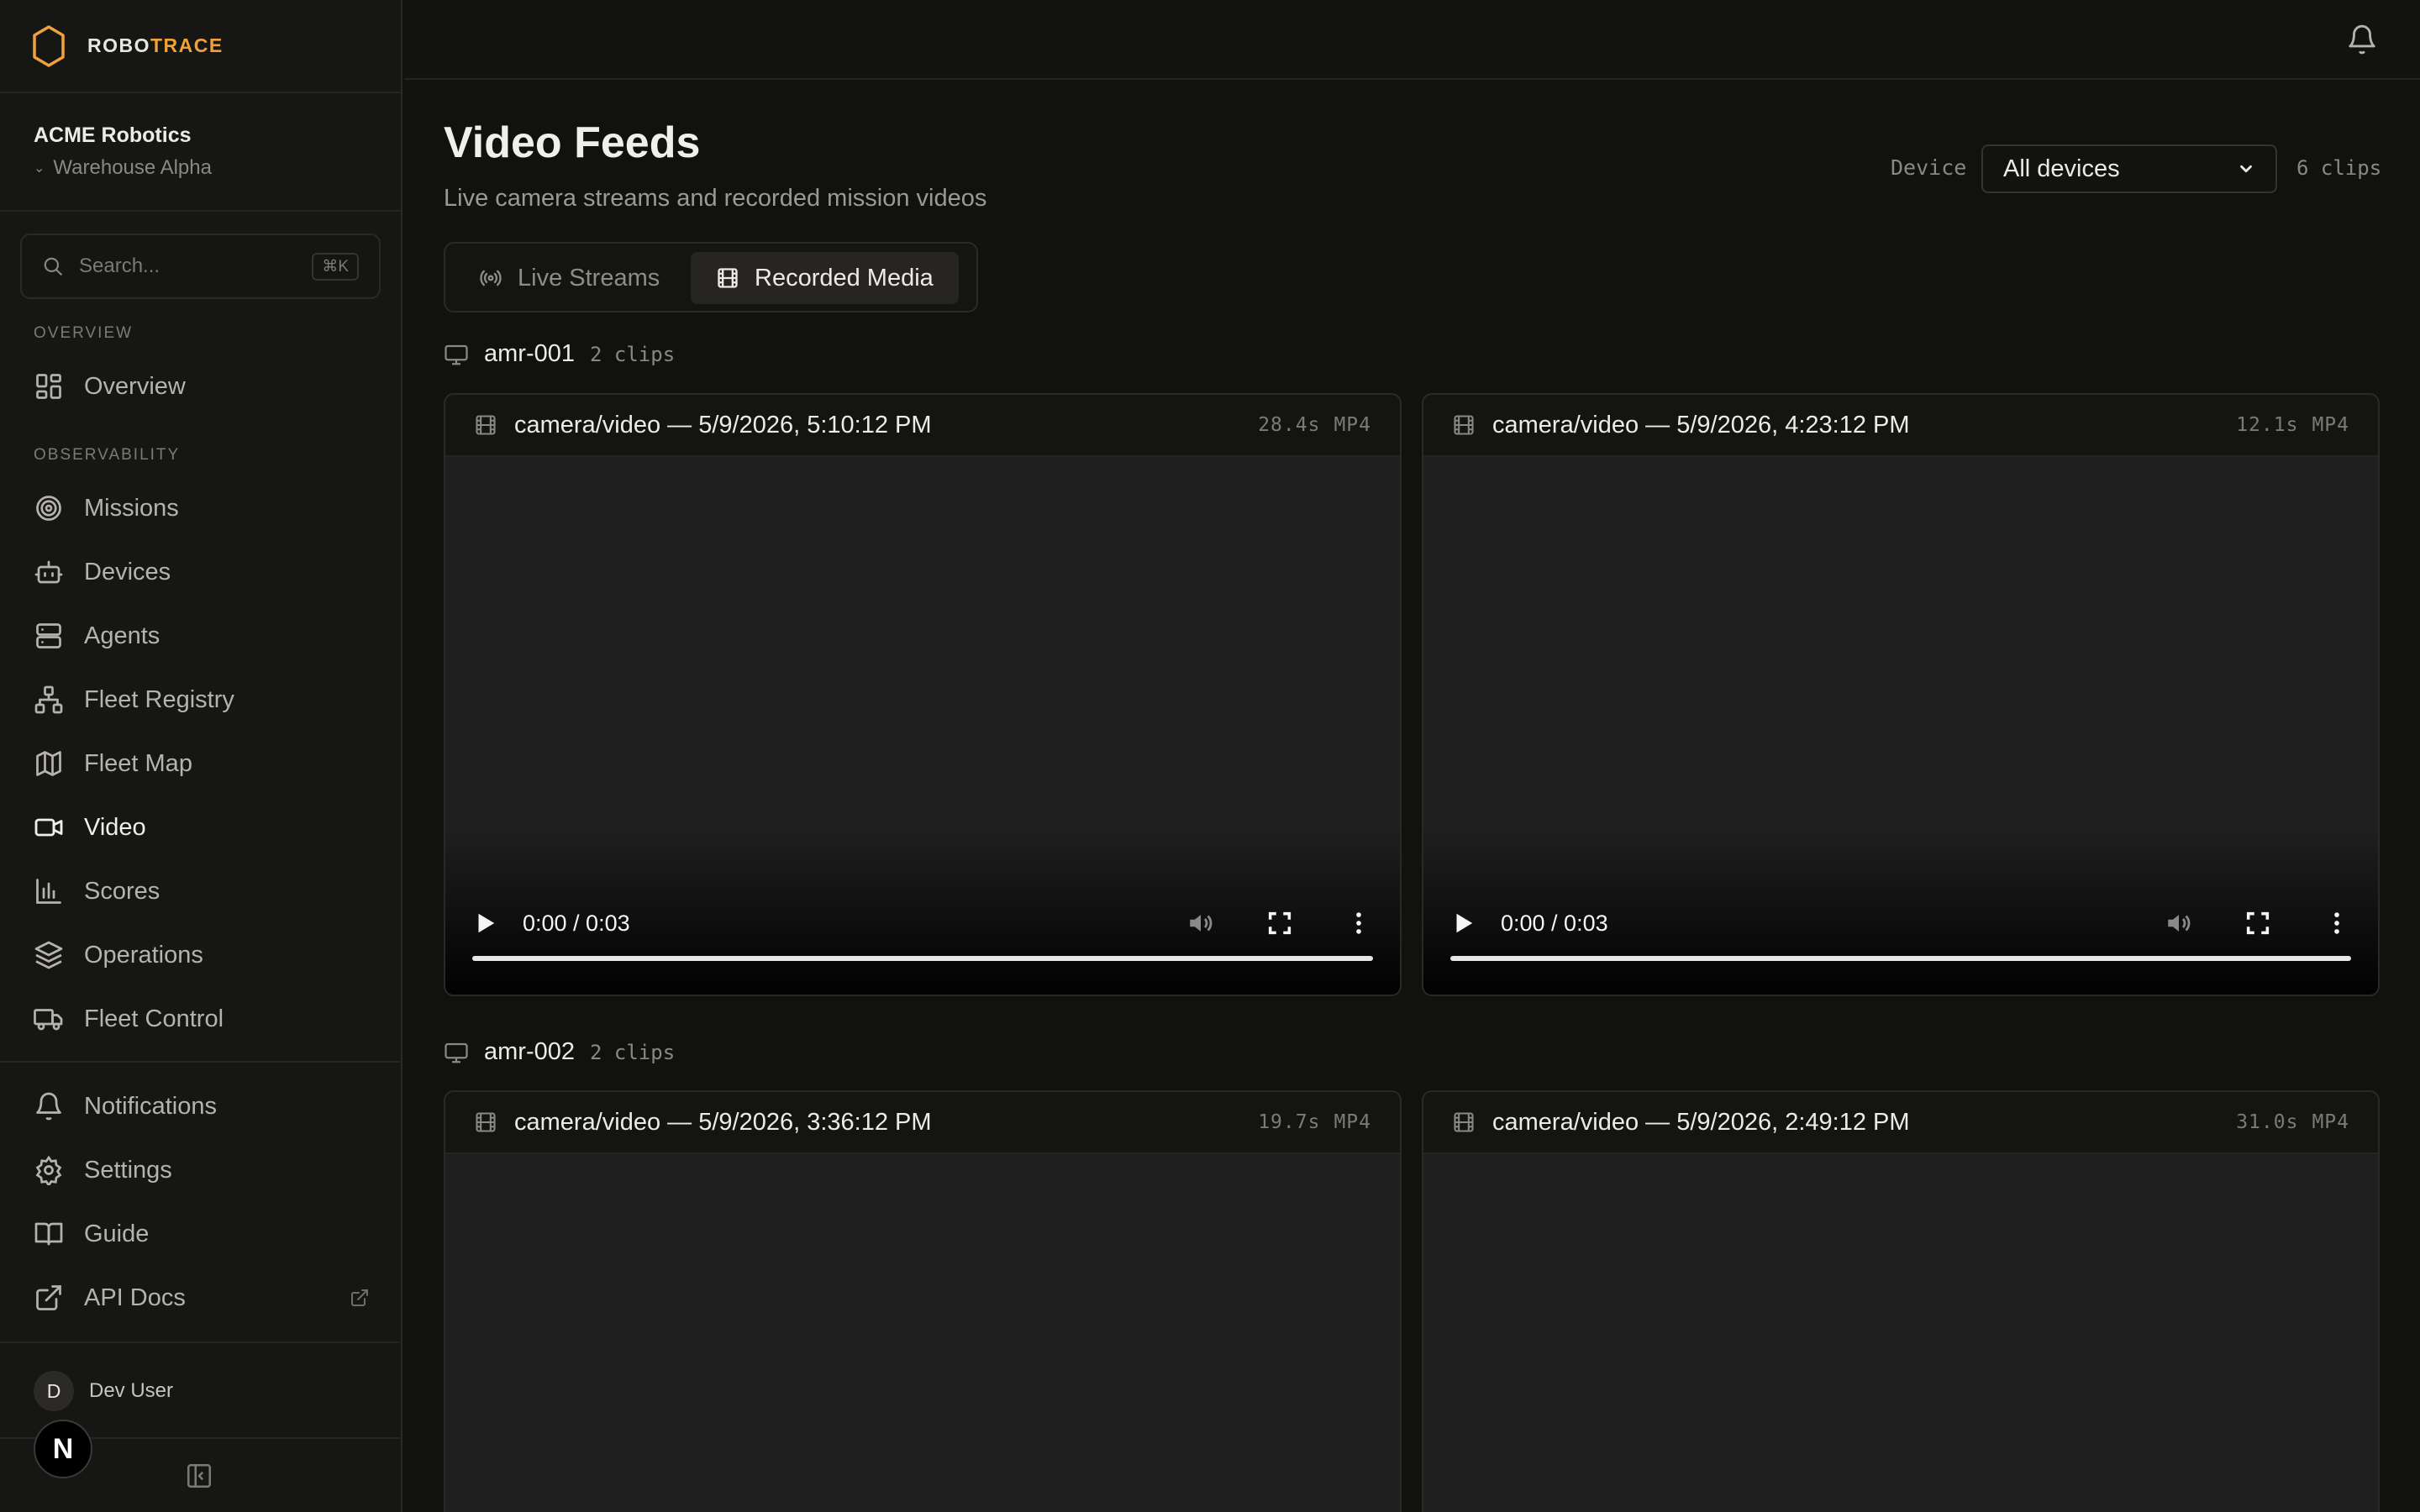  What do you see at coordinates (202, 1019) in the screenshot?
I see `sidebar-item-fleet-control: Fleet Control` at bounding box center [202, 1019].